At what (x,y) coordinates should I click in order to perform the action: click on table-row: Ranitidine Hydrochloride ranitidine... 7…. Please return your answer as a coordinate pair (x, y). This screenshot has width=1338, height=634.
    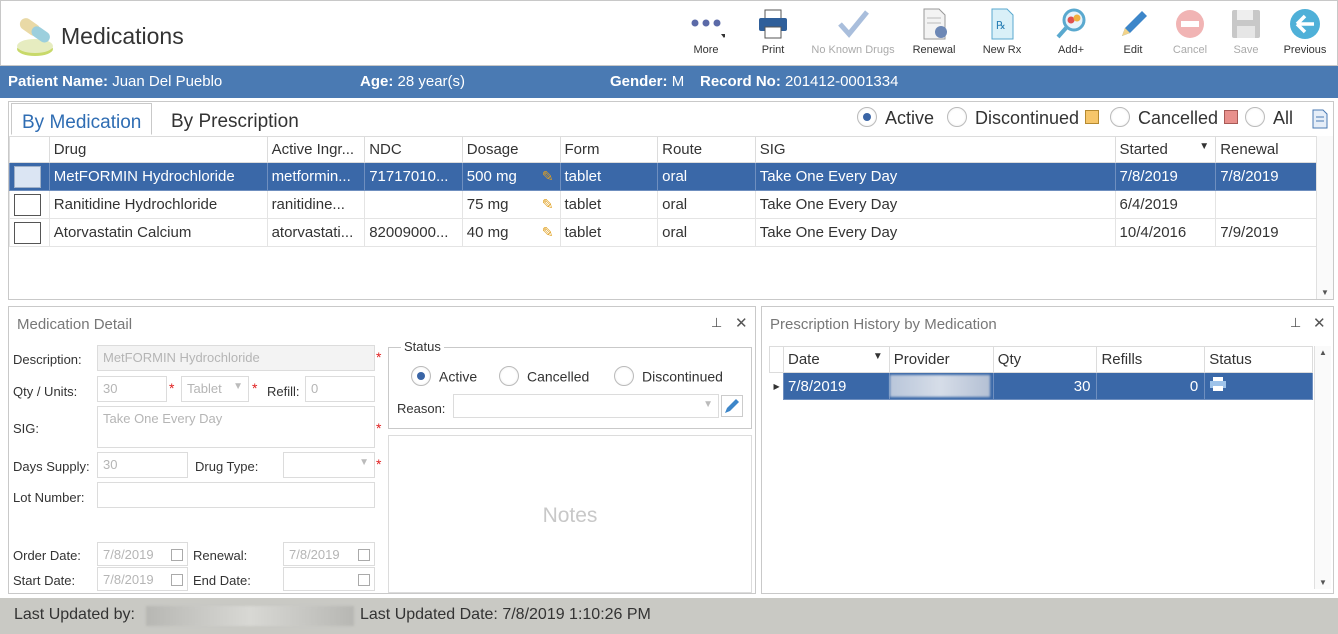
    Looking at the image, I should click on (663, 204).